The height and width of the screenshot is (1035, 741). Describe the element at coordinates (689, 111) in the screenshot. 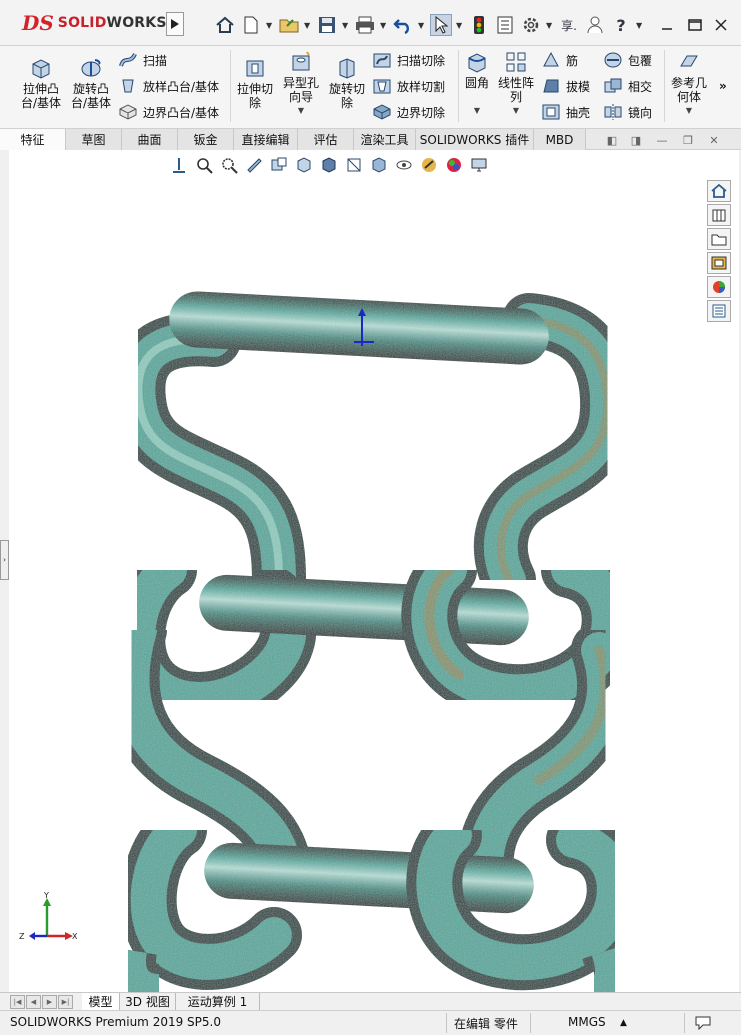

I see `reference-geometry-dropdown-icon: ▼` at that location.